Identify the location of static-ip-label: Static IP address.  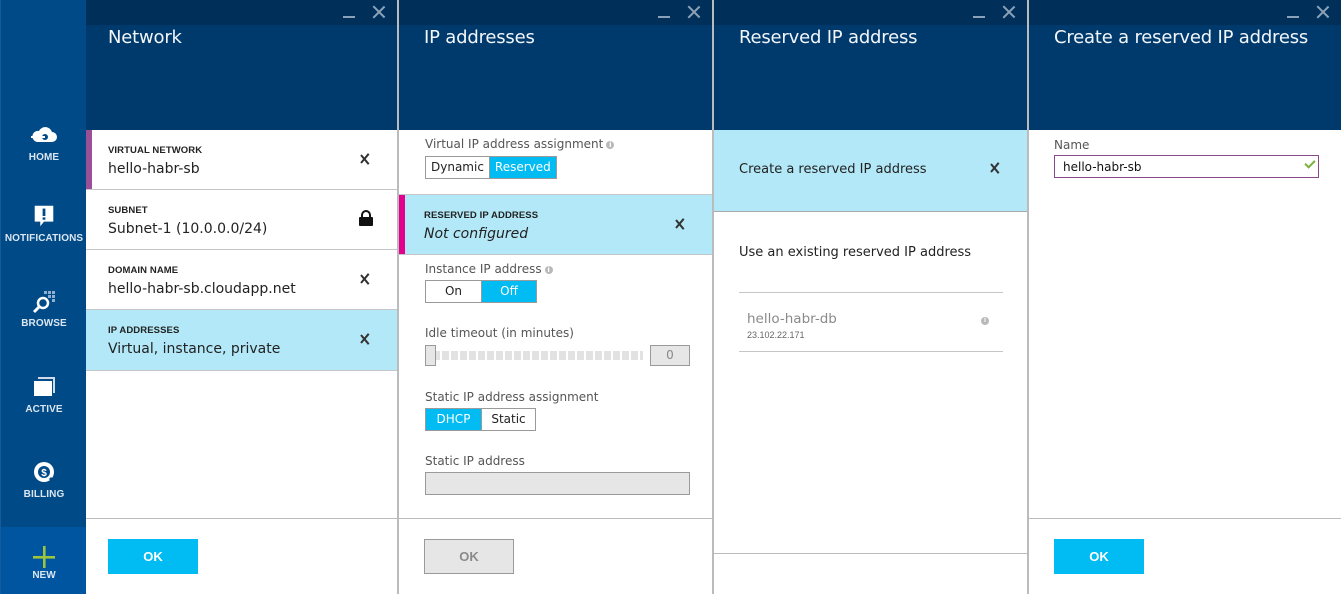
(475, 461).